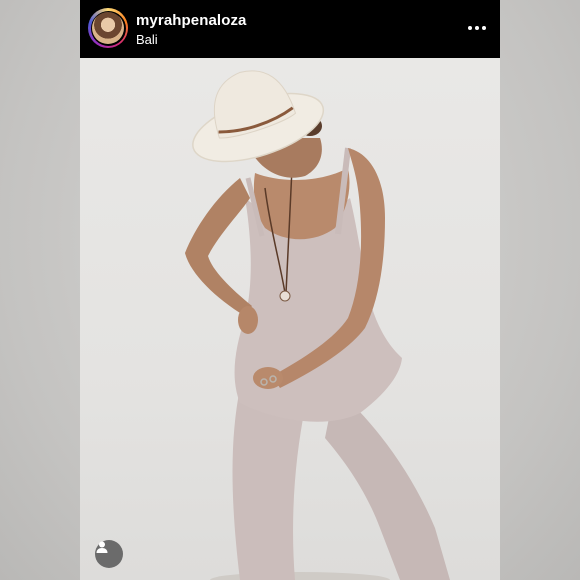 The width and height of the screenshot is (580, 580). Describe the element at coordinates (218, 247) in the screenshot. I see `arm-left` at that location.